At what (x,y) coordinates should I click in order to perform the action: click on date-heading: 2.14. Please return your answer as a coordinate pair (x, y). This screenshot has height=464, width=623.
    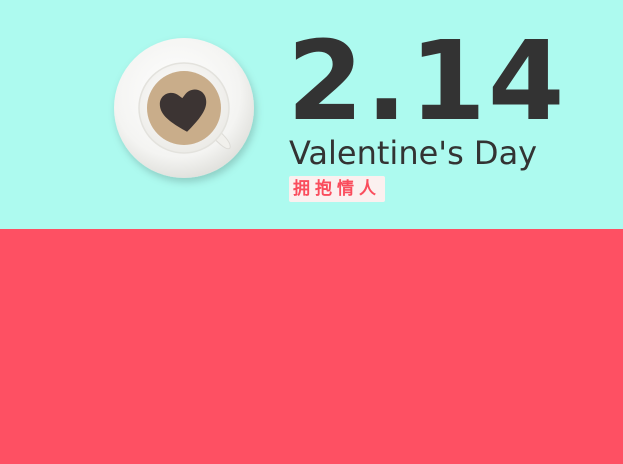
    Looking at the image, I should click on (427, 81).